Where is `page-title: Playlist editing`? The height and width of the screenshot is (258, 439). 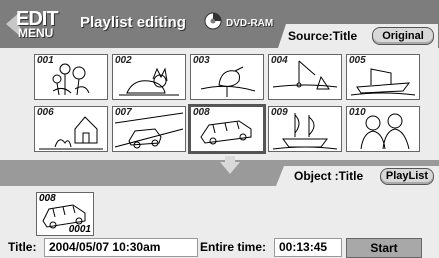 page-title: Playlist editing is located at coordinates (133, 22).